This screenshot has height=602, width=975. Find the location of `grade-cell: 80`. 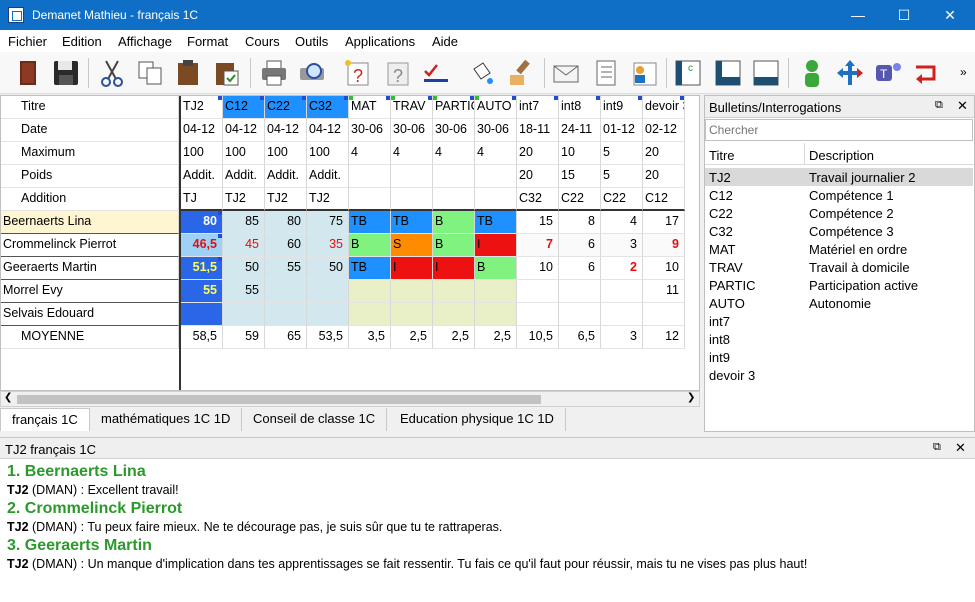

grade-cell: 80 is located at coordinates (286, 222).